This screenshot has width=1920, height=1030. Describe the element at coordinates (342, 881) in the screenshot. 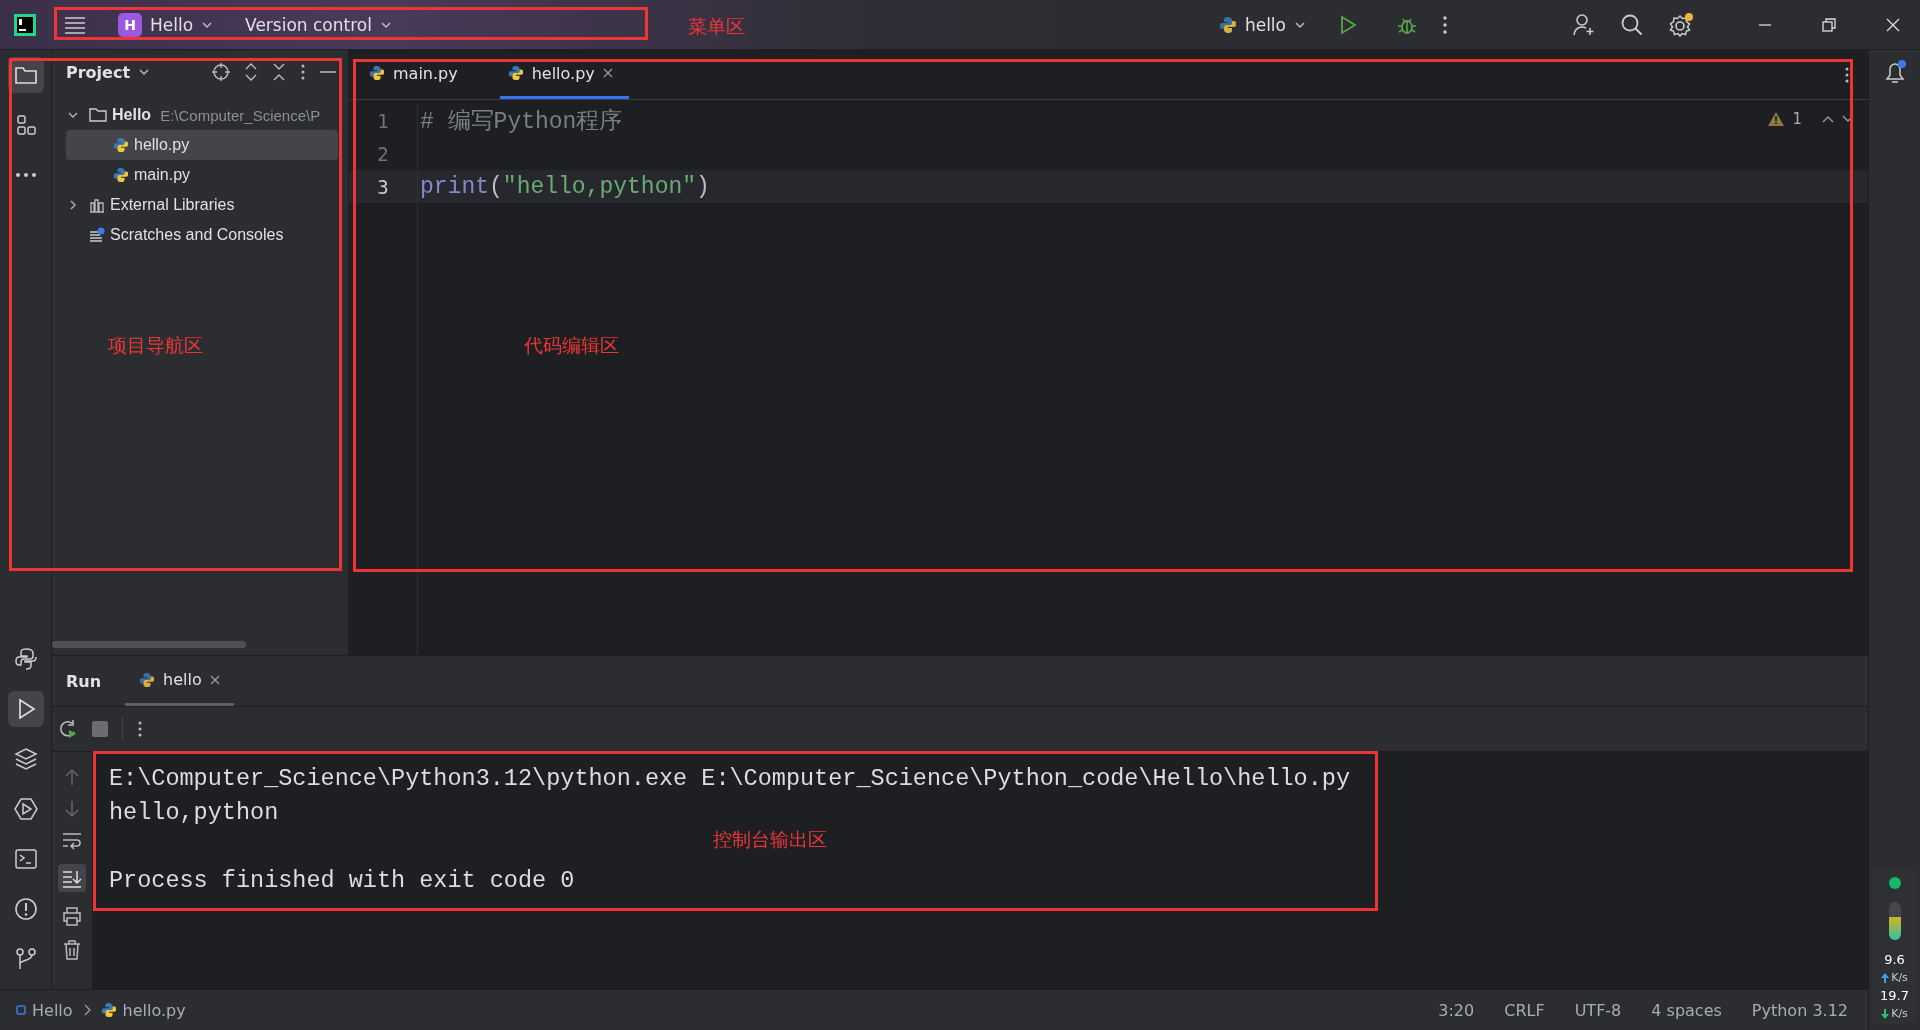

I see `console-output-line: Process finished with exit code 0` at that location.